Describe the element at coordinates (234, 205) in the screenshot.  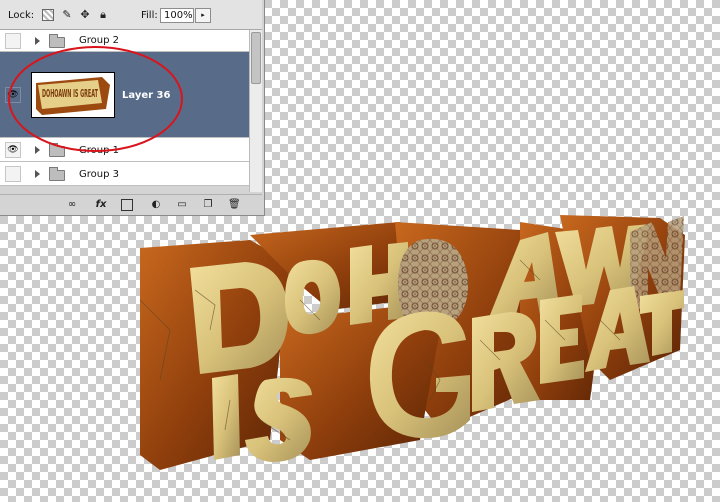
I see `trash-icon: 🗑` at that location.